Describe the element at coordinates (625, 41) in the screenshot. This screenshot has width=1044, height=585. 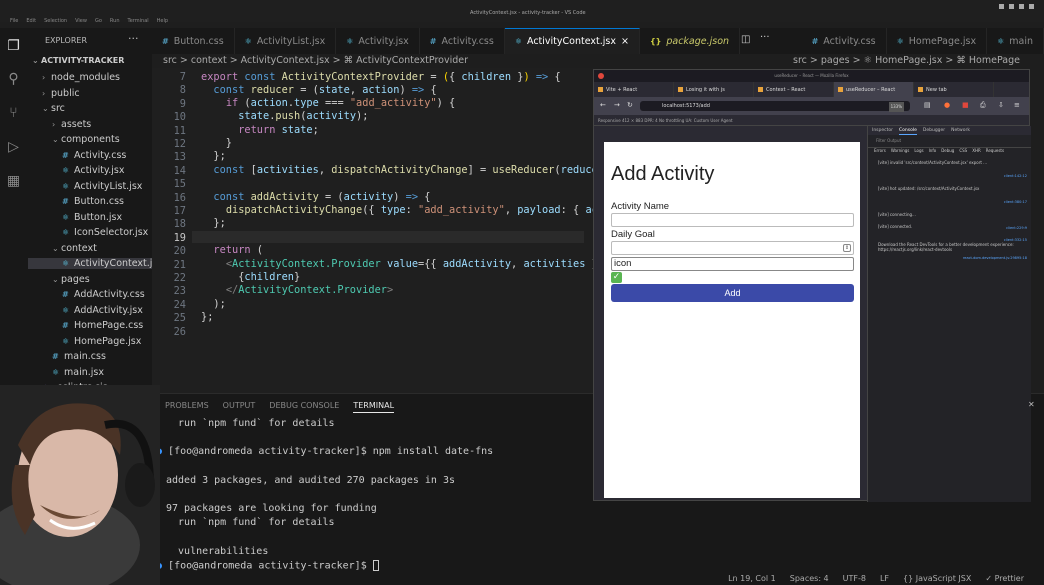
I see `close-icon: ×` at that location.